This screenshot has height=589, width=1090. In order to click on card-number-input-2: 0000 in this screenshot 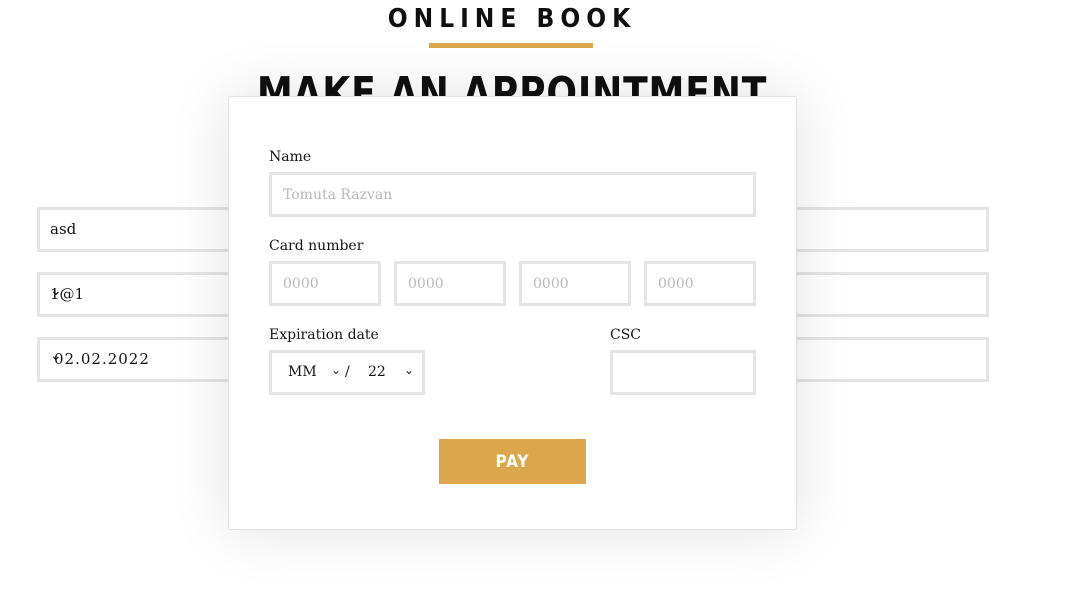, I will do `click(450, 283)`.